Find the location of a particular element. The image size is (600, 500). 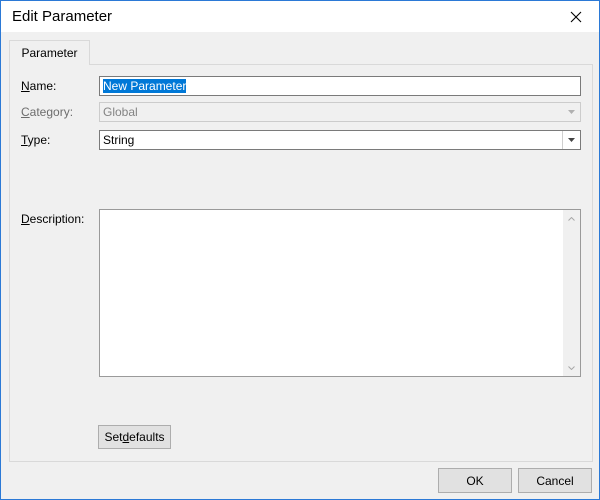

category-select-value: Global is located at coordinates (120, 112).